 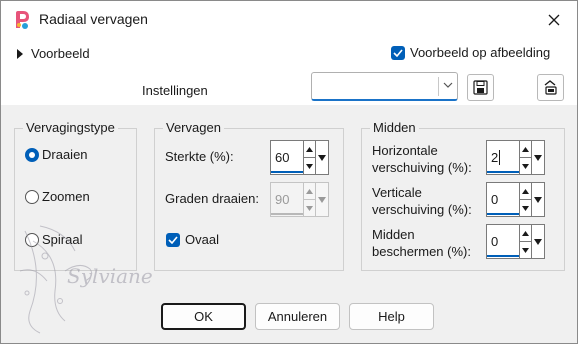 I want to click on preview-on-image-label: Voorbeeld op afbeelding, so click(x=480, y=52).